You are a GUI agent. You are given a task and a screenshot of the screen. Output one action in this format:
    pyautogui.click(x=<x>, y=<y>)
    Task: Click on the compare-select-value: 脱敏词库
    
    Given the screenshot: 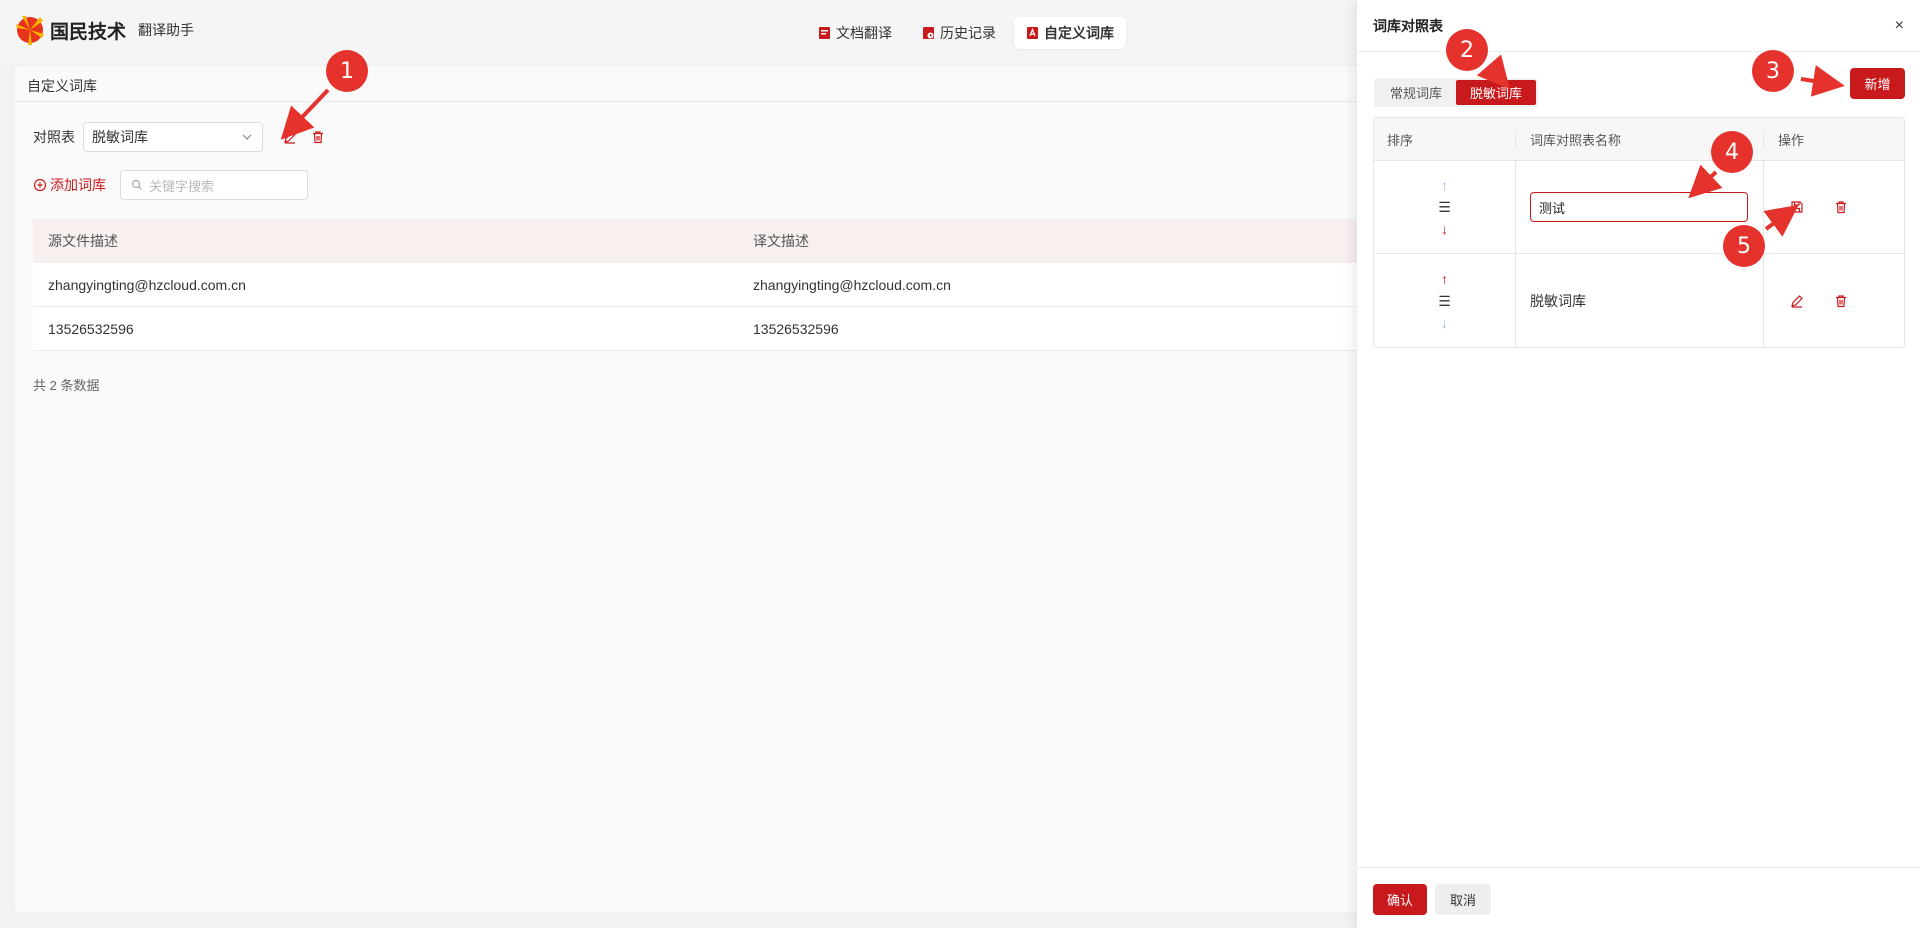 What is the action you would take?
    pyautogui.click(x=120, y=137)
    